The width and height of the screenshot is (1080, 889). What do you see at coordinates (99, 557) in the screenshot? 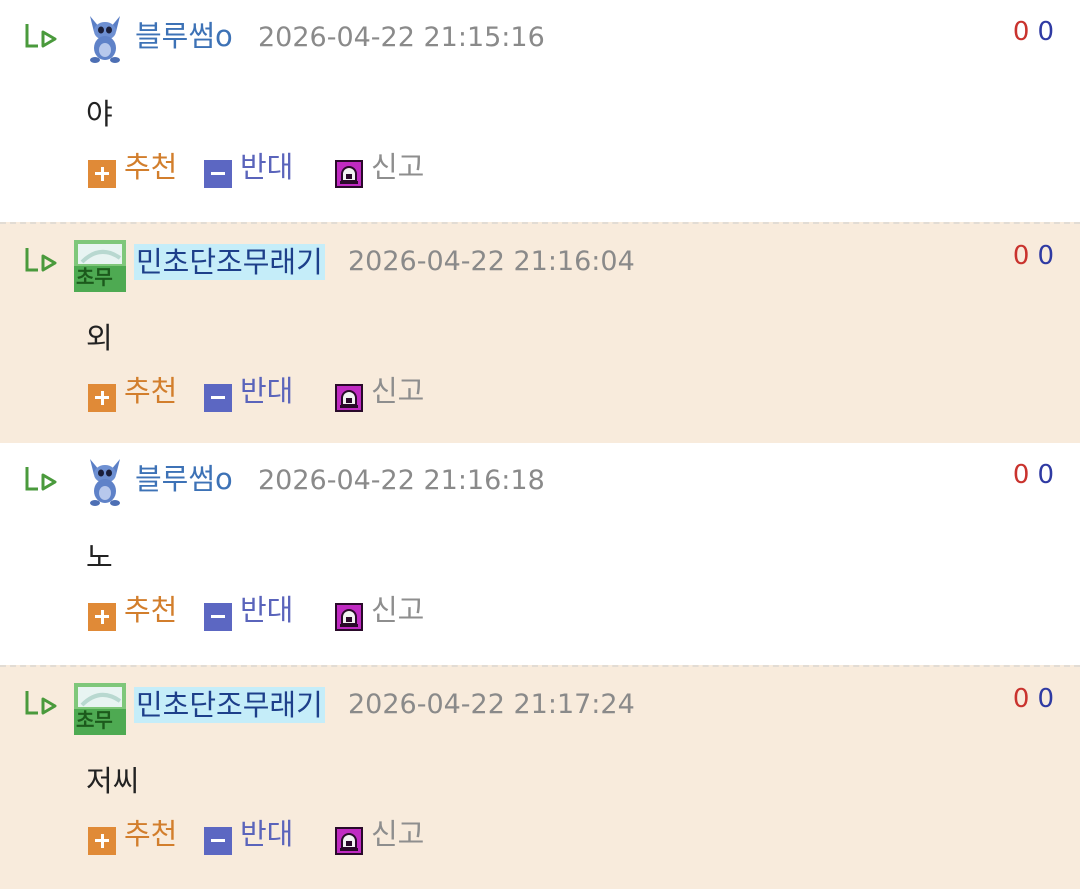
I see `comment-body: 노` at bounding box center [99, 557].